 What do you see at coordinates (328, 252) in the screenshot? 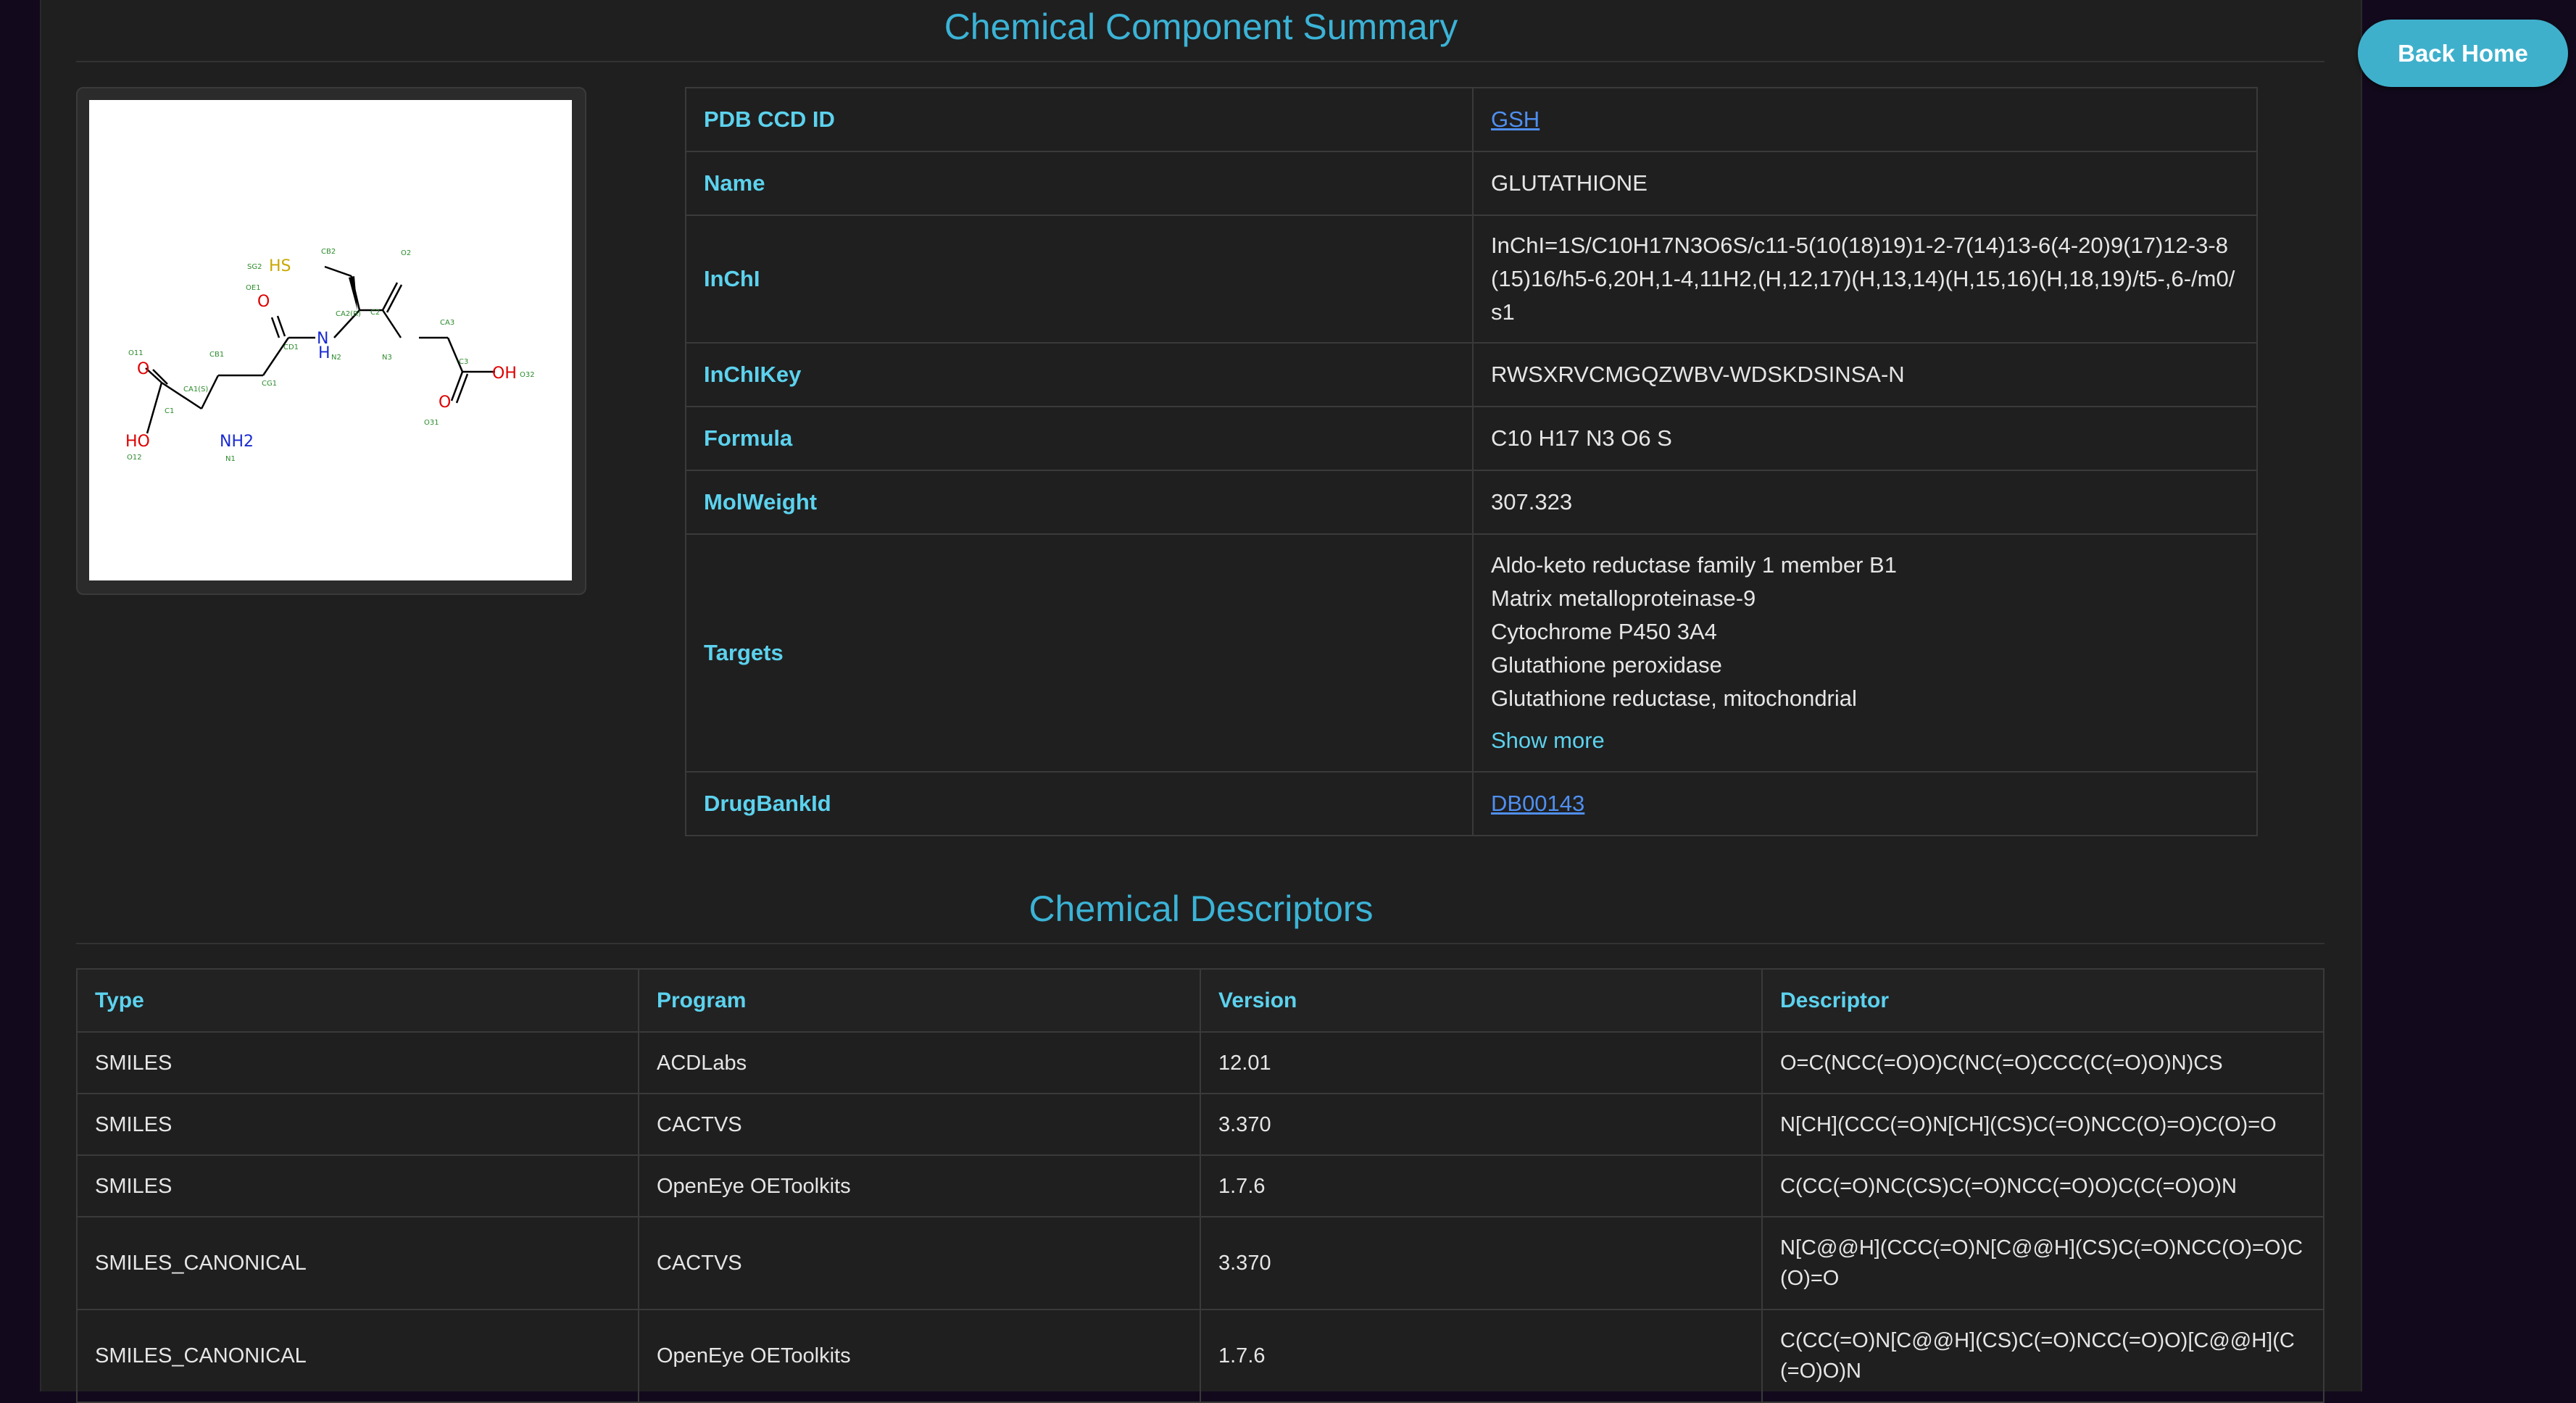
I see `svg-text: CB2` at bounding box center [328, 252].